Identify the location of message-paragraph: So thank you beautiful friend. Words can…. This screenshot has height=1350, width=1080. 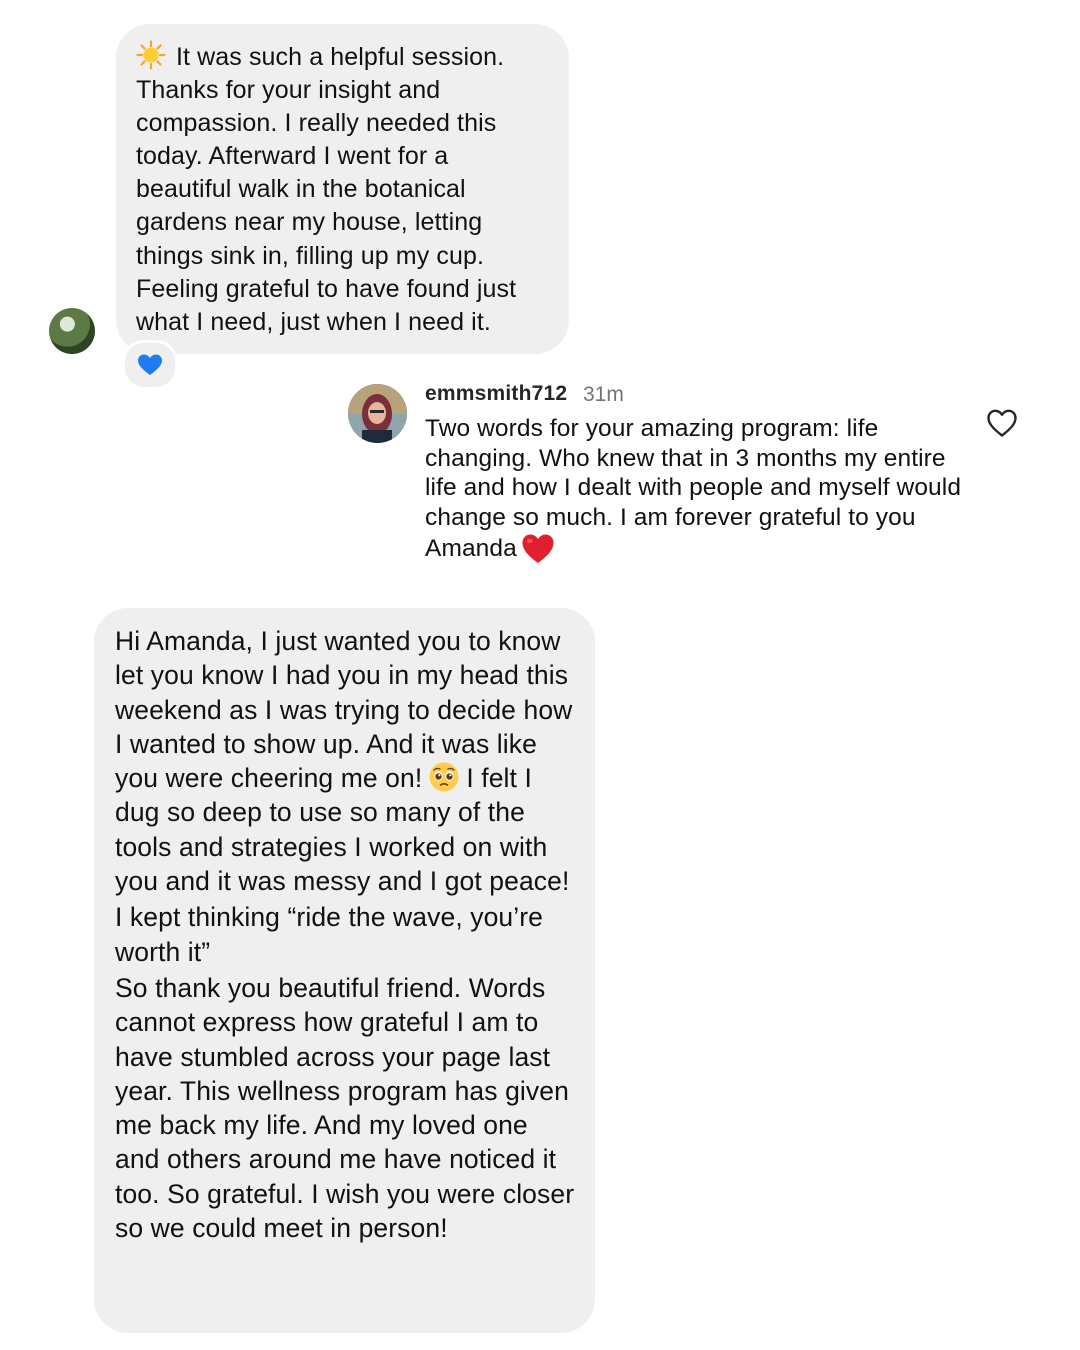
(345, 1108).